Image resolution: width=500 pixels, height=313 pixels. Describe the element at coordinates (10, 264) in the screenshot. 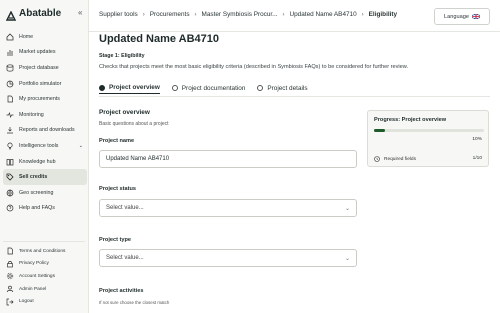

I see `lock-icon` at that location.